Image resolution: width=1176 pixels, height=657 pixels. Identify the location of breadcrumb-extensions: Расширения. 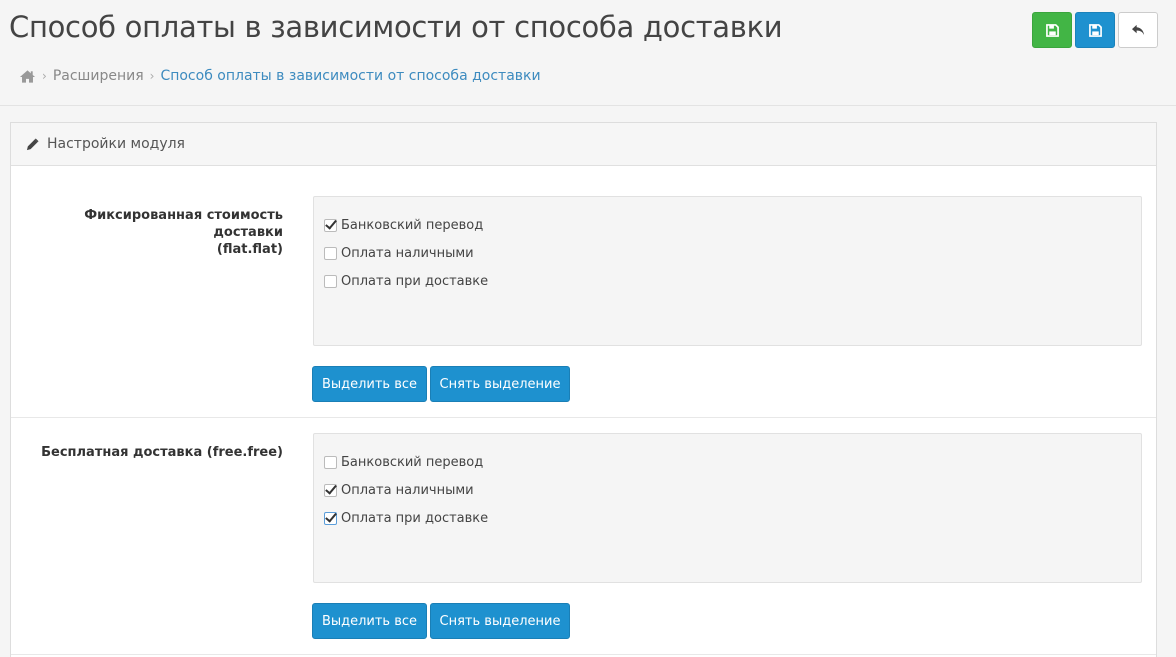
(98, 76).